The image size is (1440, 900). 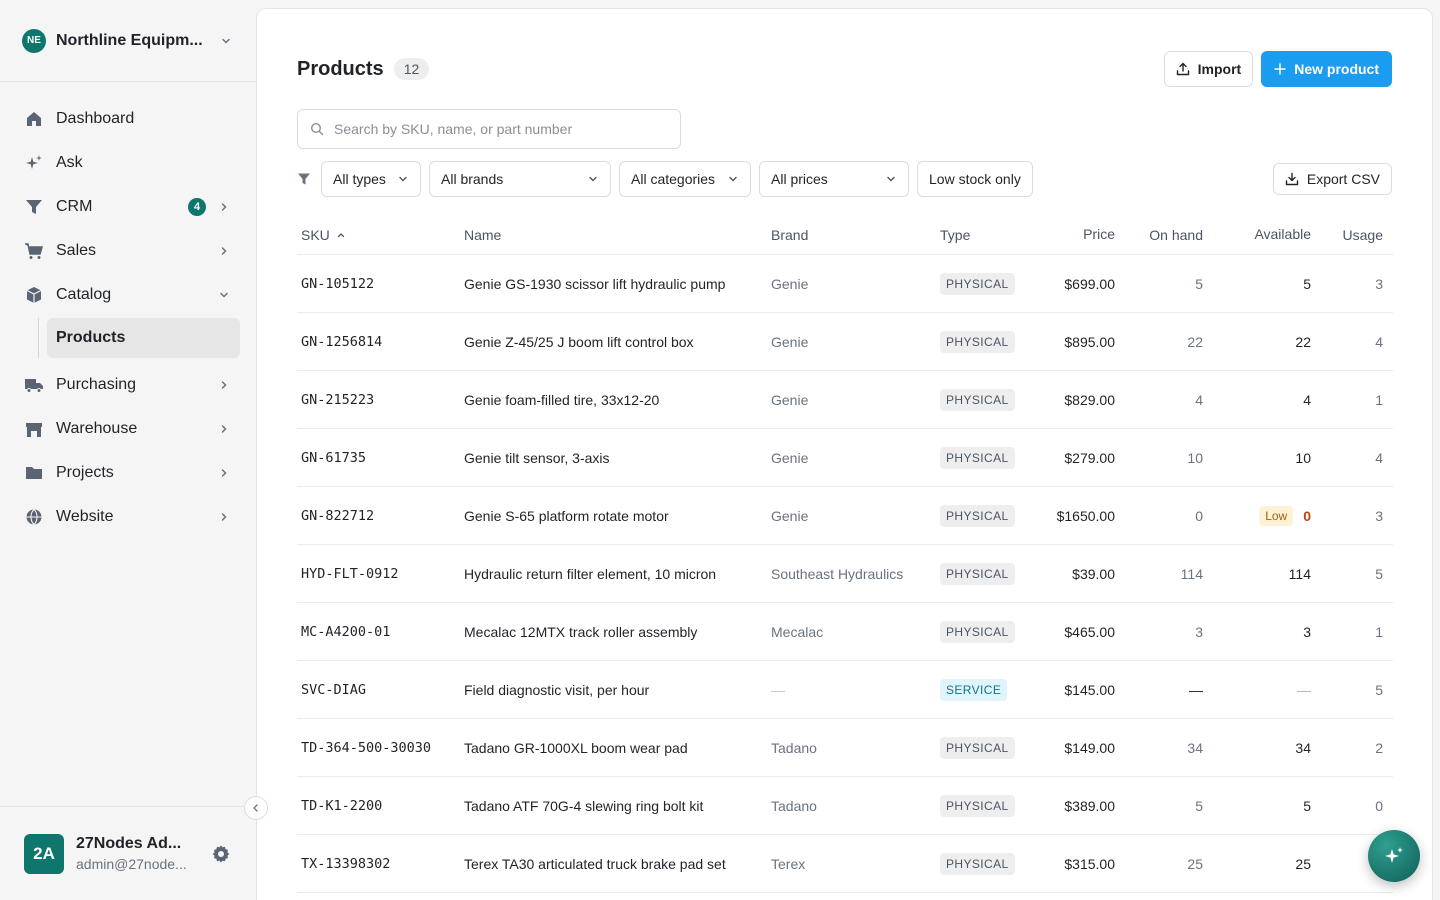 What do you see at coordinates (342, 805) in the screenshot?
I see `sku-cell: TD-K1-2200` at bounding box center [342, 805].